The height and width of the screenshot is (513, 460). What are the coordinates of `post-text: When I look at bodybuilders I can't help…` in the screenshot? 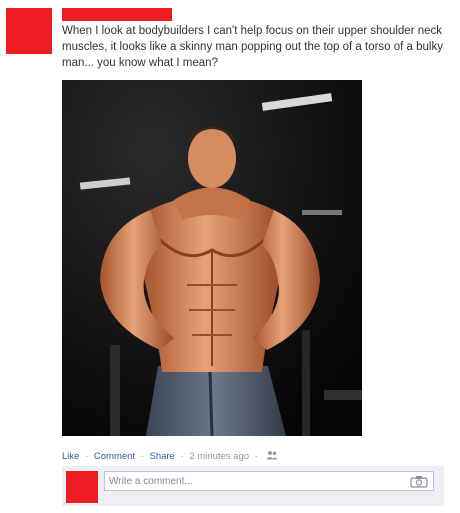 It's located at (252, 47).